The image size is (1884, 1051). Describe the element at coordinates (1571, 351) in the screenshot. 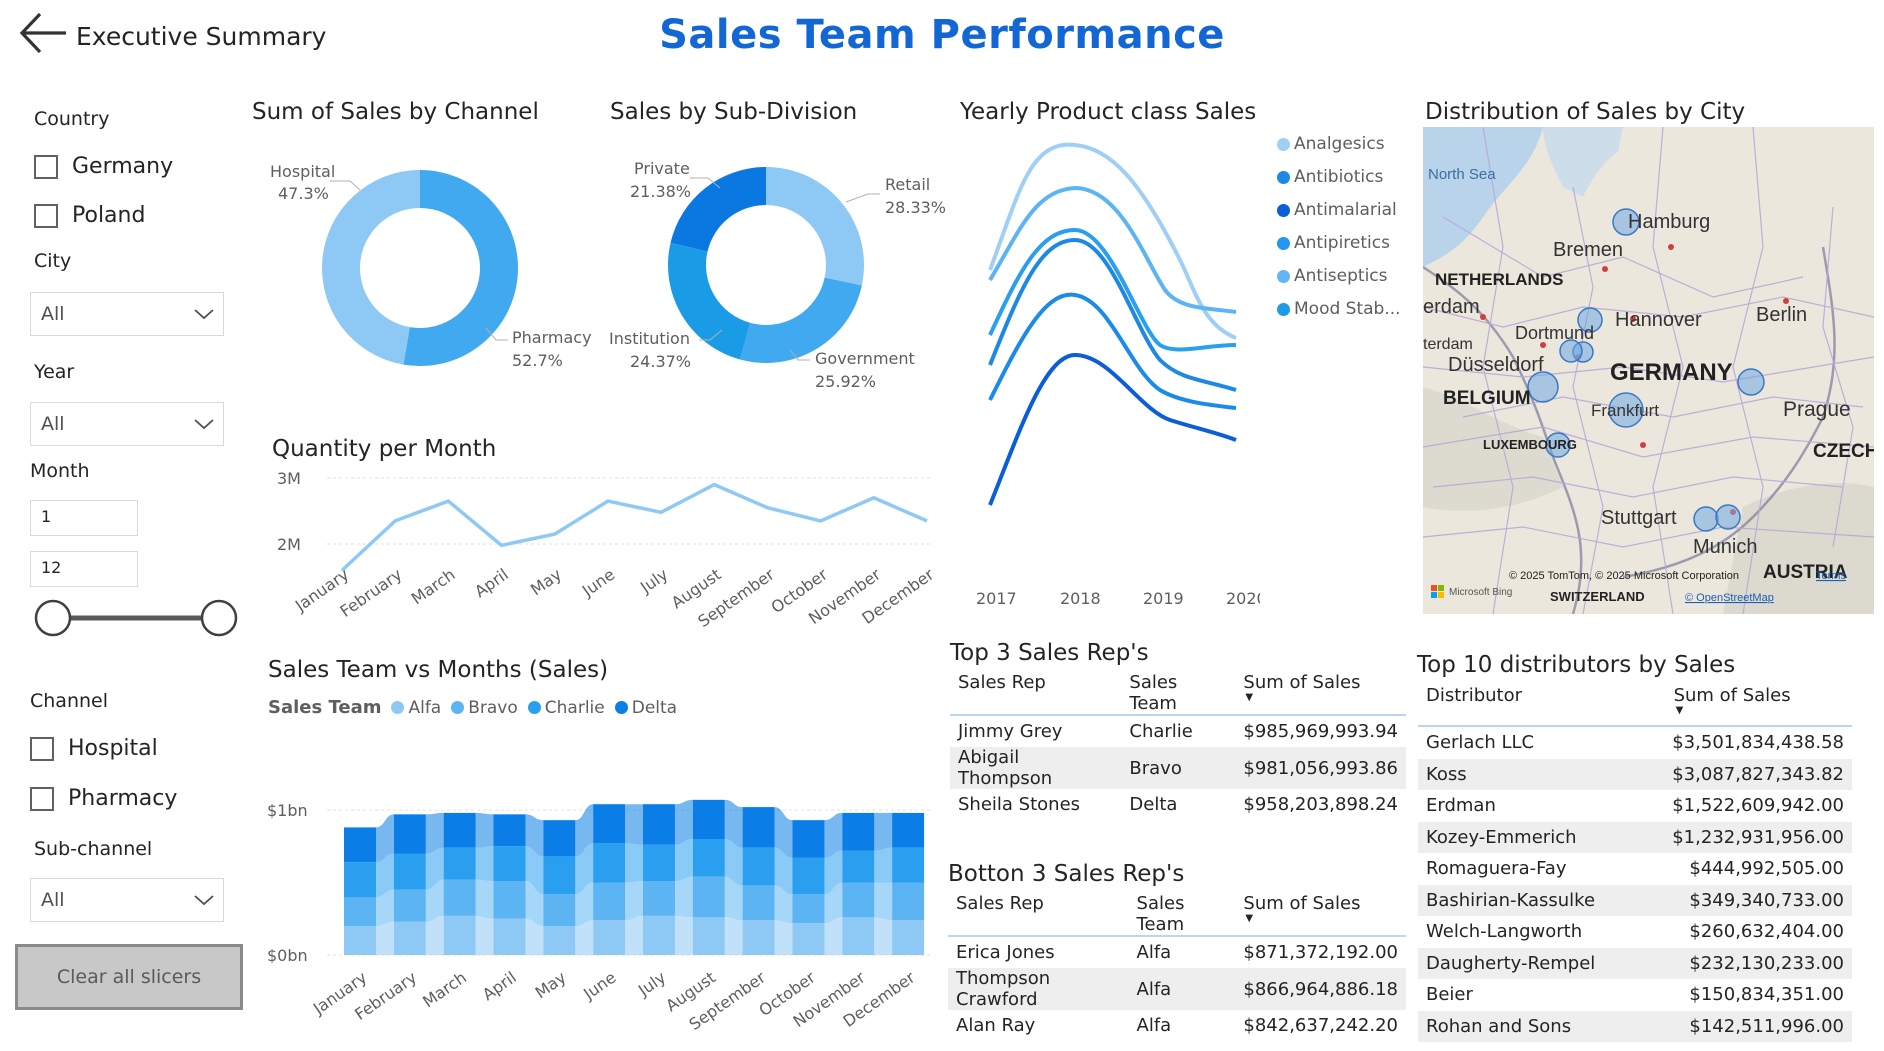

I see `map-bubble-essen` at that location.